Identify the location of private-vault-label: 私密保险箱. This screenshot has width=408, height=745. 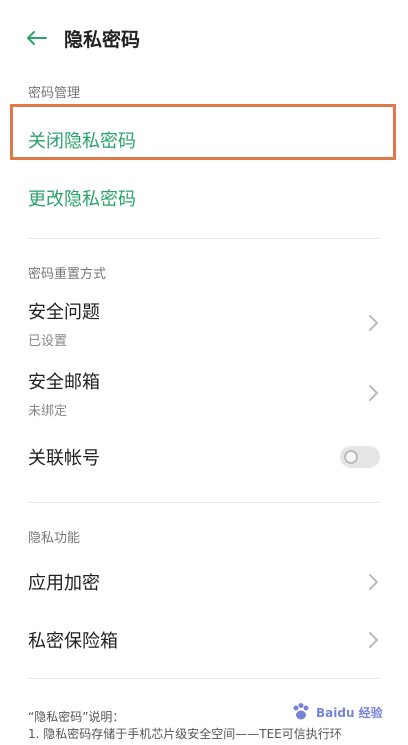
(73, 641).